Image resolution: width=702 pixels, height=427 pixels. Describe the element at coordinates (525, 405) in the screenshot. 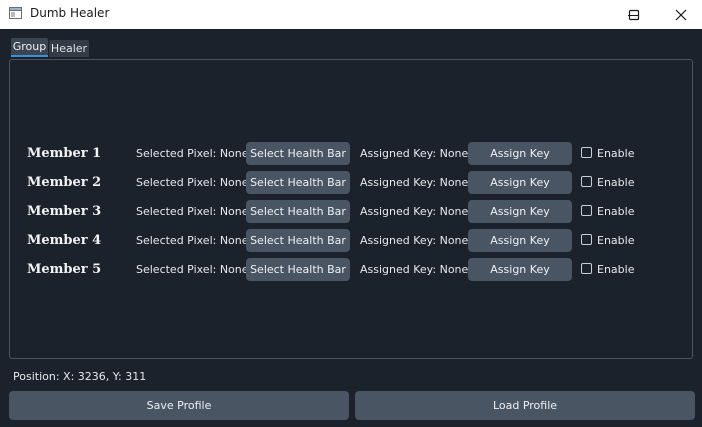

I see `load-profile-button: Load Profile` at that location.